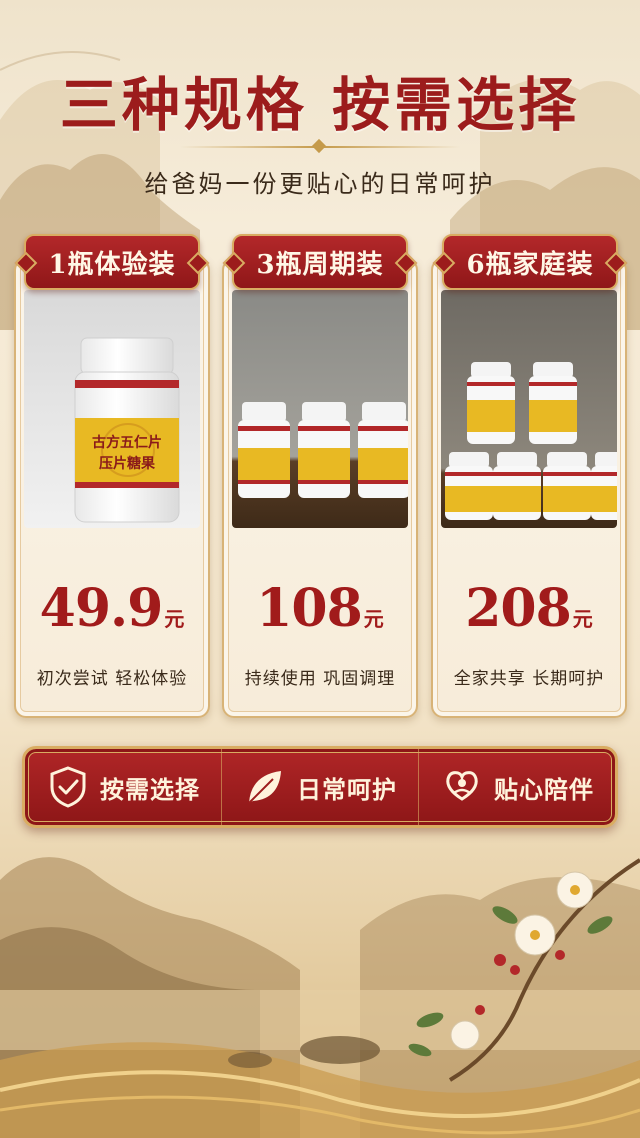 This screenshot has width=640, height=1138. Describe the element at coordinates (320, 679) in the screenshot. I see `package-desc-3-bottles: 持续使用 巩固调理` at that location.